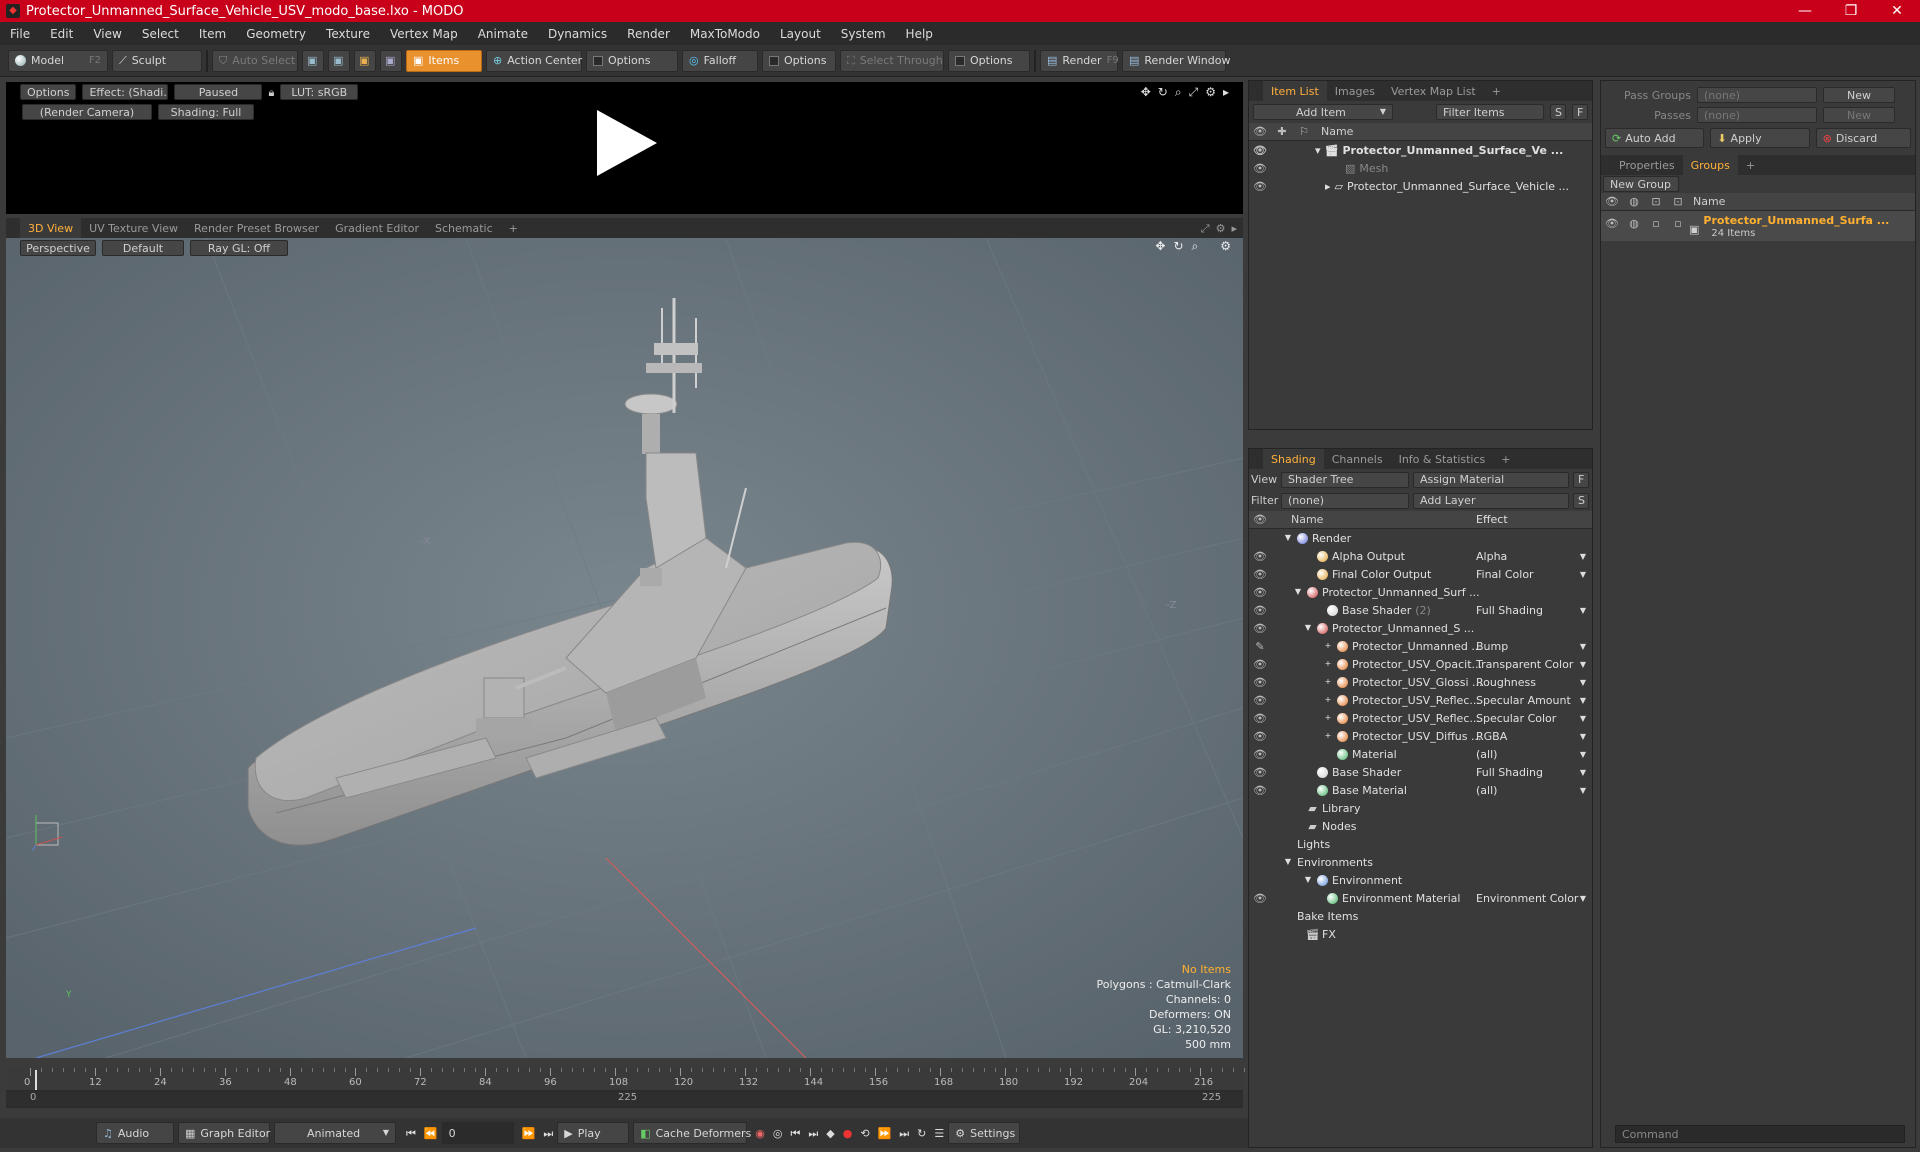  I want to click on step-forward-icon: ⏩, so click(529, 1133).